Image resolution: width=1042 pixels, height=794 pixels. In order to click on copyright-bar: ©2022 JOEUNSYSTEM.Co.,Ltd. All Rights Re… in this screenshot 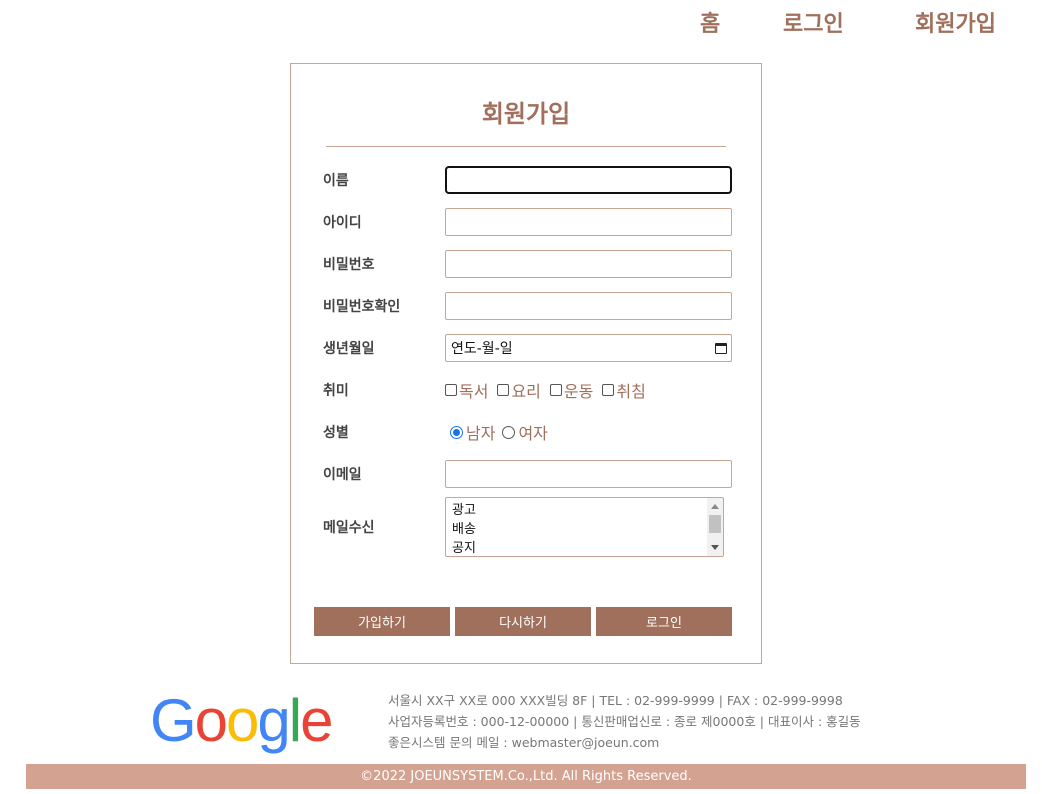, I will do `click(526, 776)`.